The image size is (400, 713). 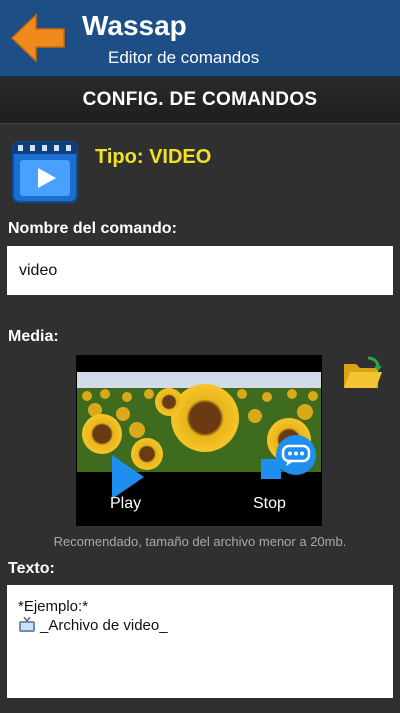 What do you see at coordinates (126, 503) in the screenshot?
I see `play-label: Play` at bounding box center [126, 503].